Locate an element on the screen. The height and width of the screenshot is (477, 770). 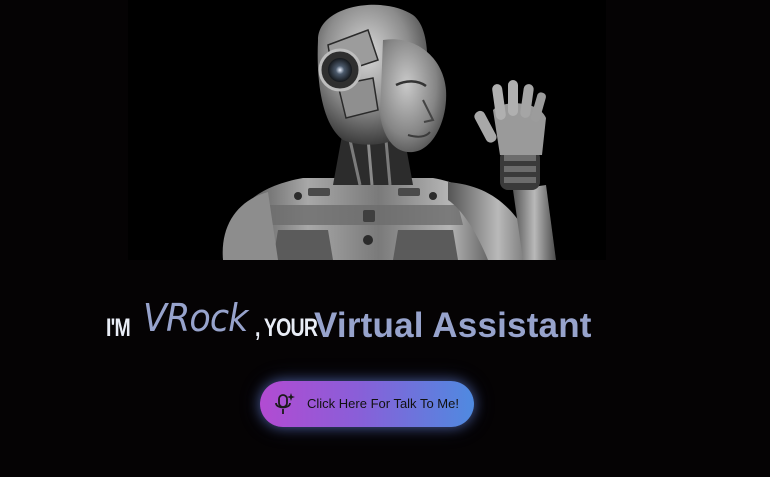
microphone-icon is located at coordinates (285, 404).